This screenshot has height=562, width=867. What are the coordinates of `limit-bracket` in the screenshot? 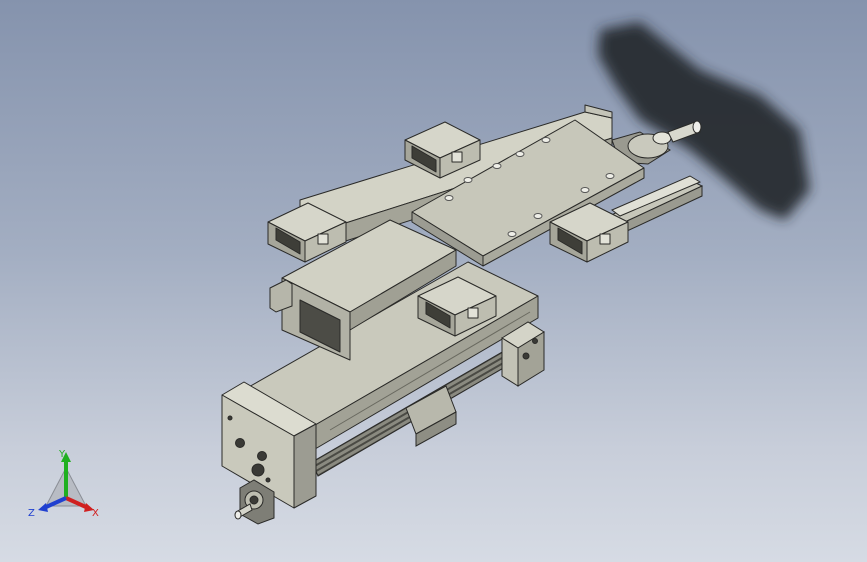 It's located at (281, 296).